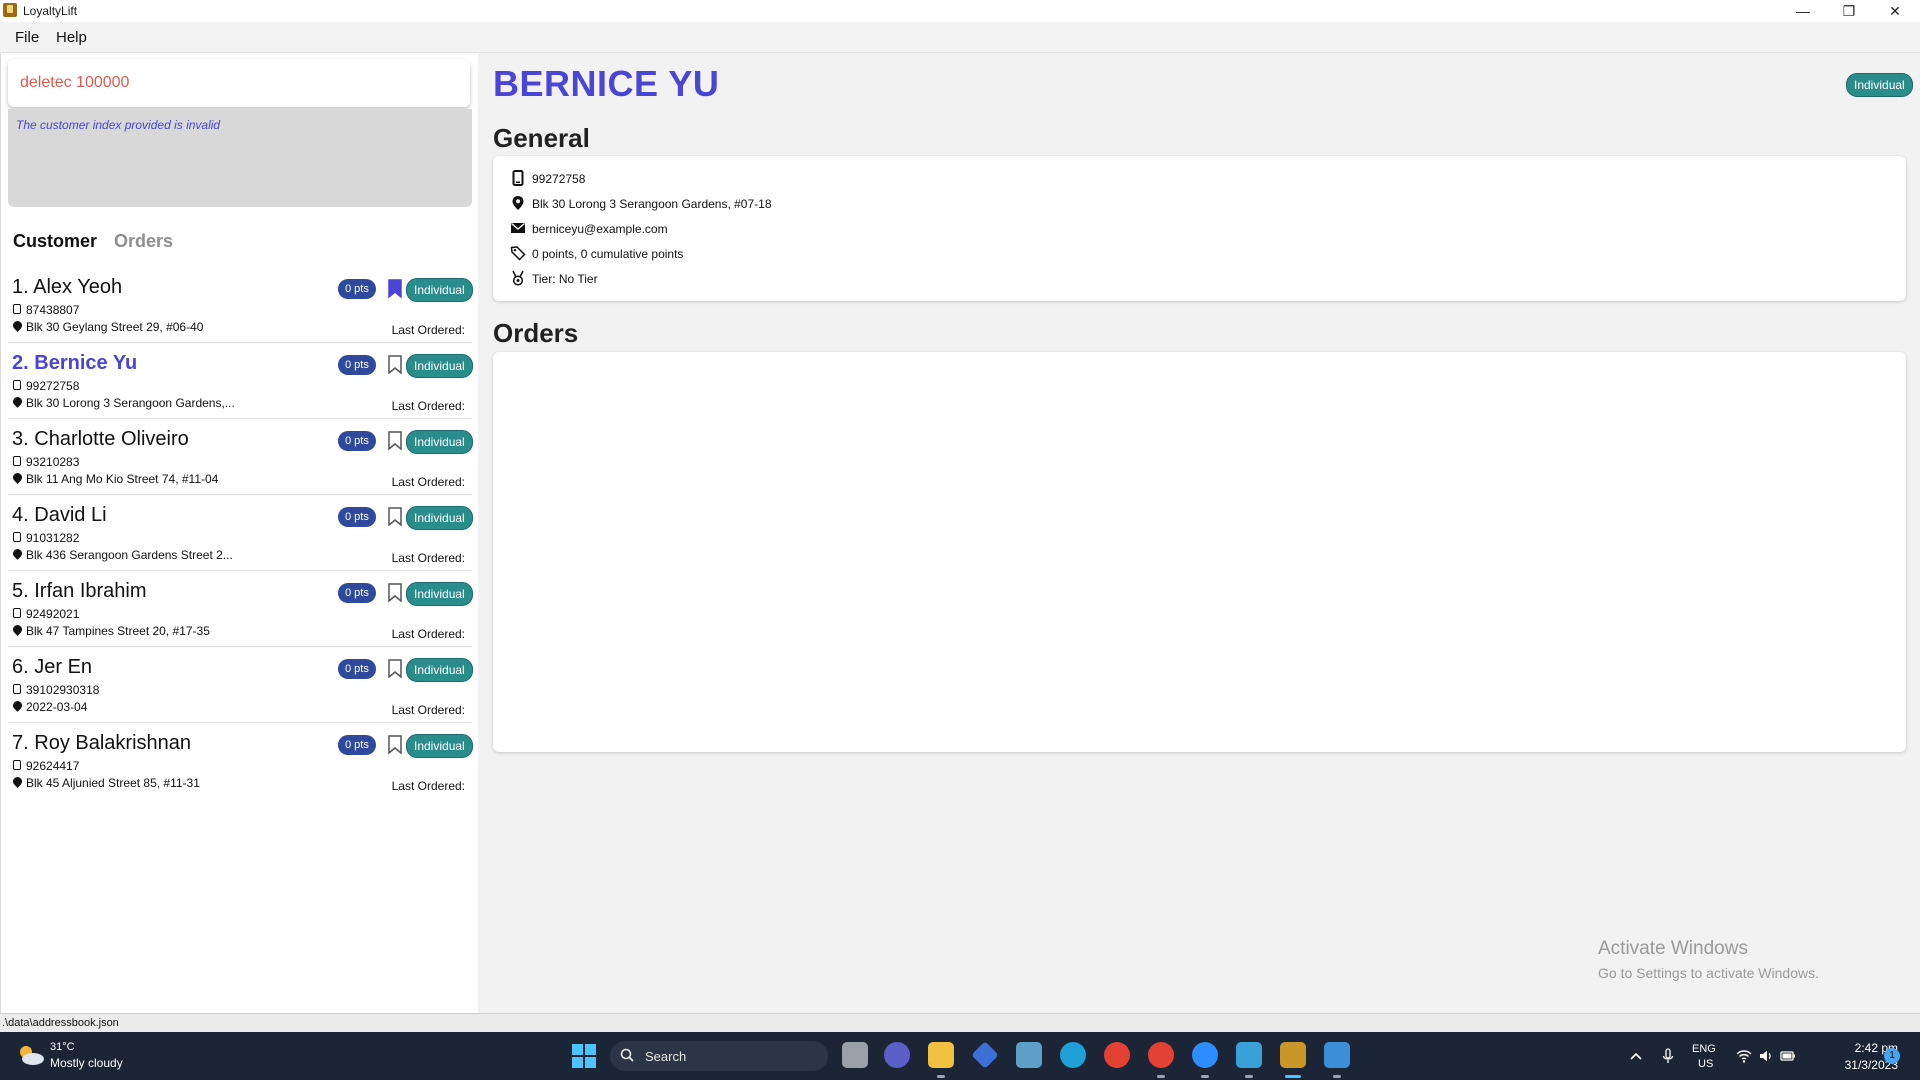 Image resolution: width=1920 pixels, height=1080 pixels. What do you see at coordinates (50, 11) in the screenshot?
I see `window-title: LoyaltyLift` at bounding box center [50, 11].